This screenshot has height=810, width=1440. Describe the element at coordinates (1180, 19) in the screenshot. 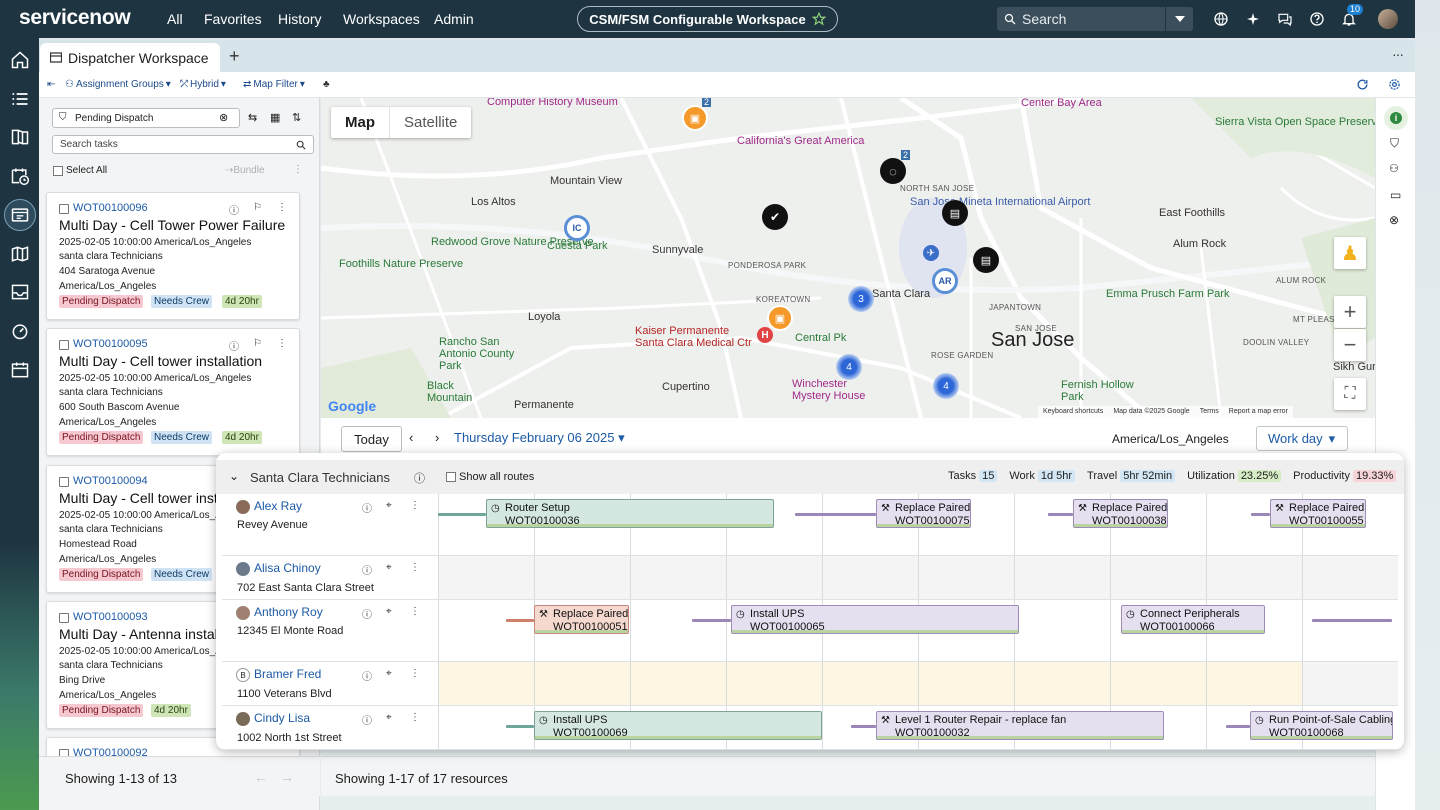

I see `chevron-down-icon` at that location.